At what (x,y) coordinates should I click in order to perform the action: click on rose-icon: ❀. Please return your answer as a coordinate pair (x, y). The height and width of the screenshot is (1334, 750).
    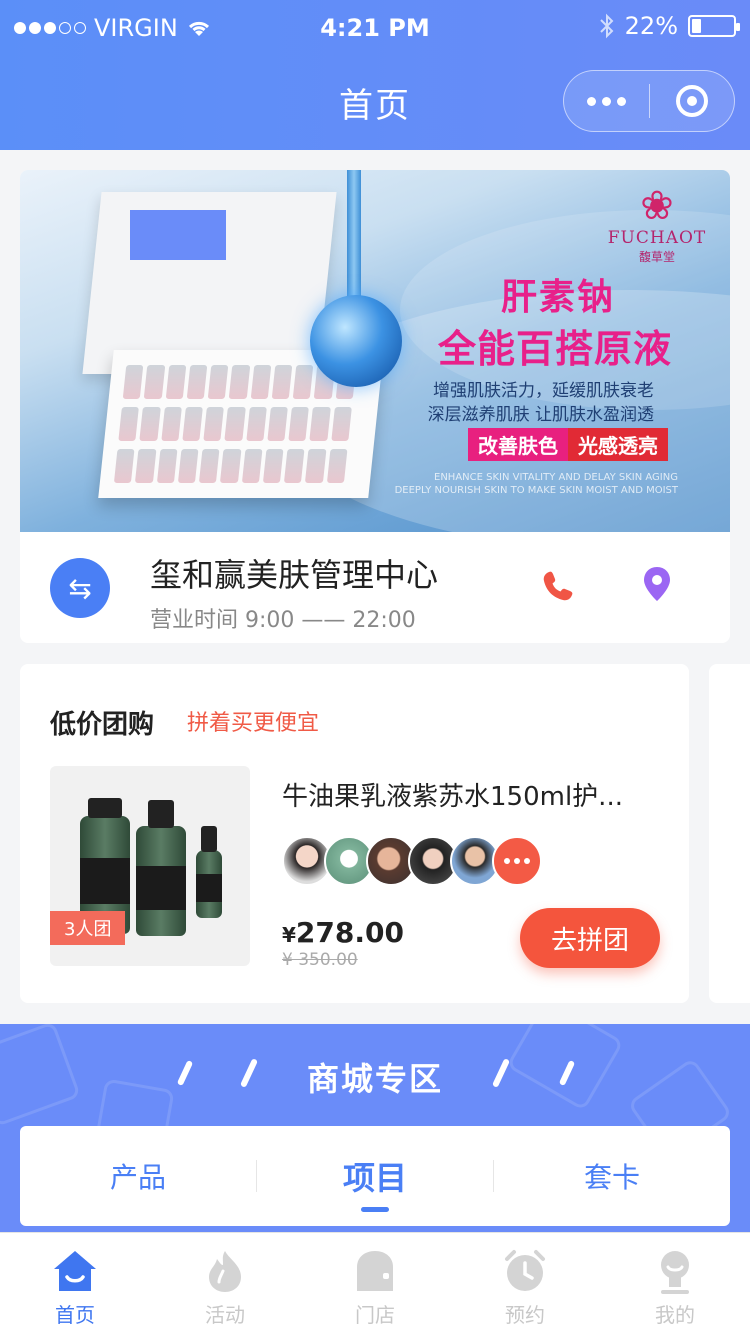
    Looking at the image, I should click on (657, 206).